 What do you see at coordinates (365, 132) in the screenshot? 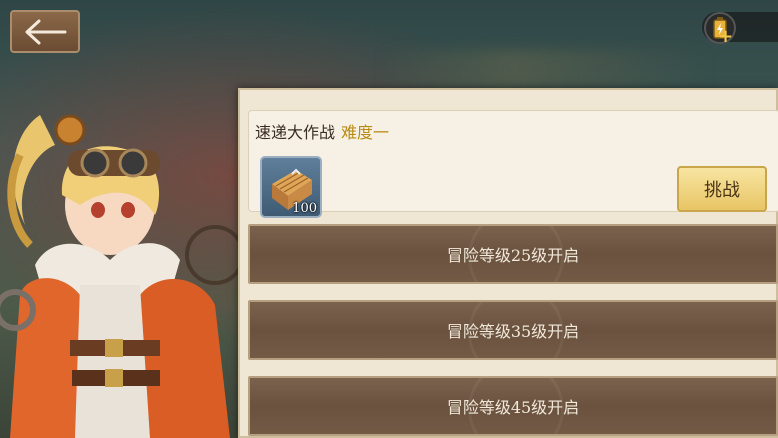
I see `difficulty-label: 难度一` at bounding box center [365, 132].